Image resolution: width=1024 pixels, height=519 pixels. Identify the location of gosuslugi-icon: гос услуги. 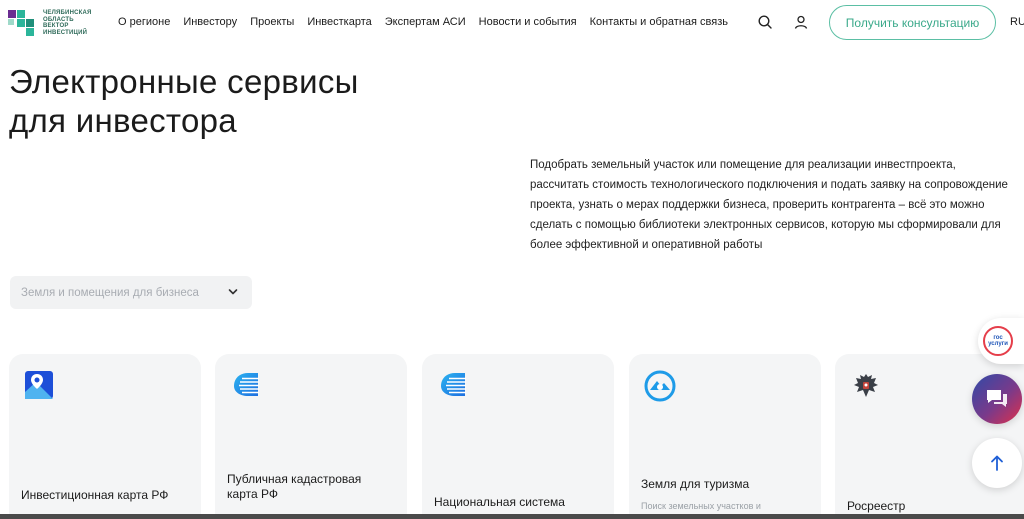
(998, 341).